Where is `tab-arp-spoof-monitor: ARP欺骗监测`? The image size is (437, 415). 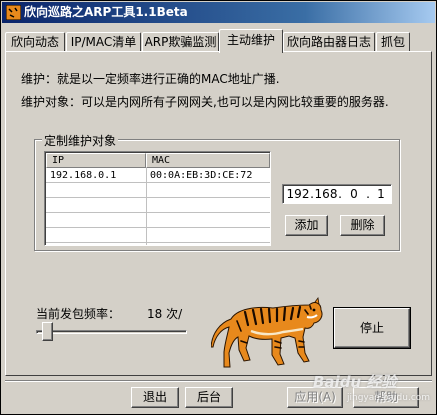 tab-arp-spoof-monitor: ARP欺骗监测 is located at coordinates (180, 42).